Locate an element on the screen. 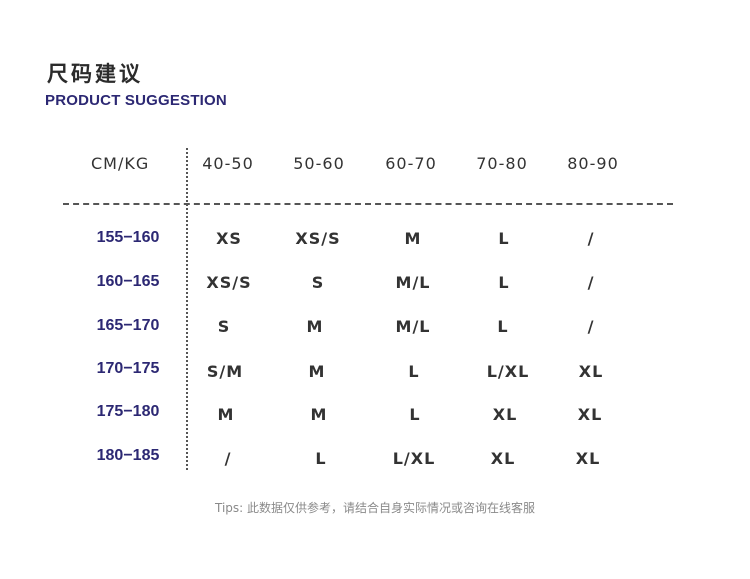  column-header: 80-90 is located at coordinates (593, 163).